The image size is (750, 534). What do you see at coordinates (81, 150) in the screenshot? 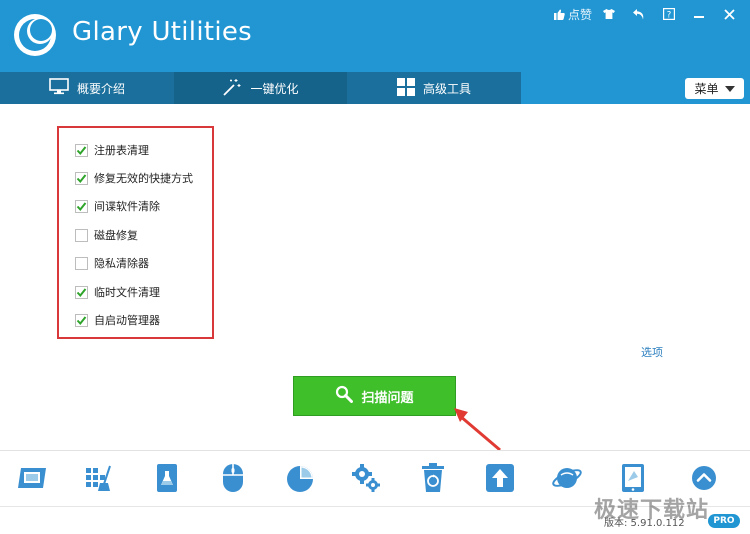
I see `checkbox-registry-cleaner` at bounding box center [81, 150].